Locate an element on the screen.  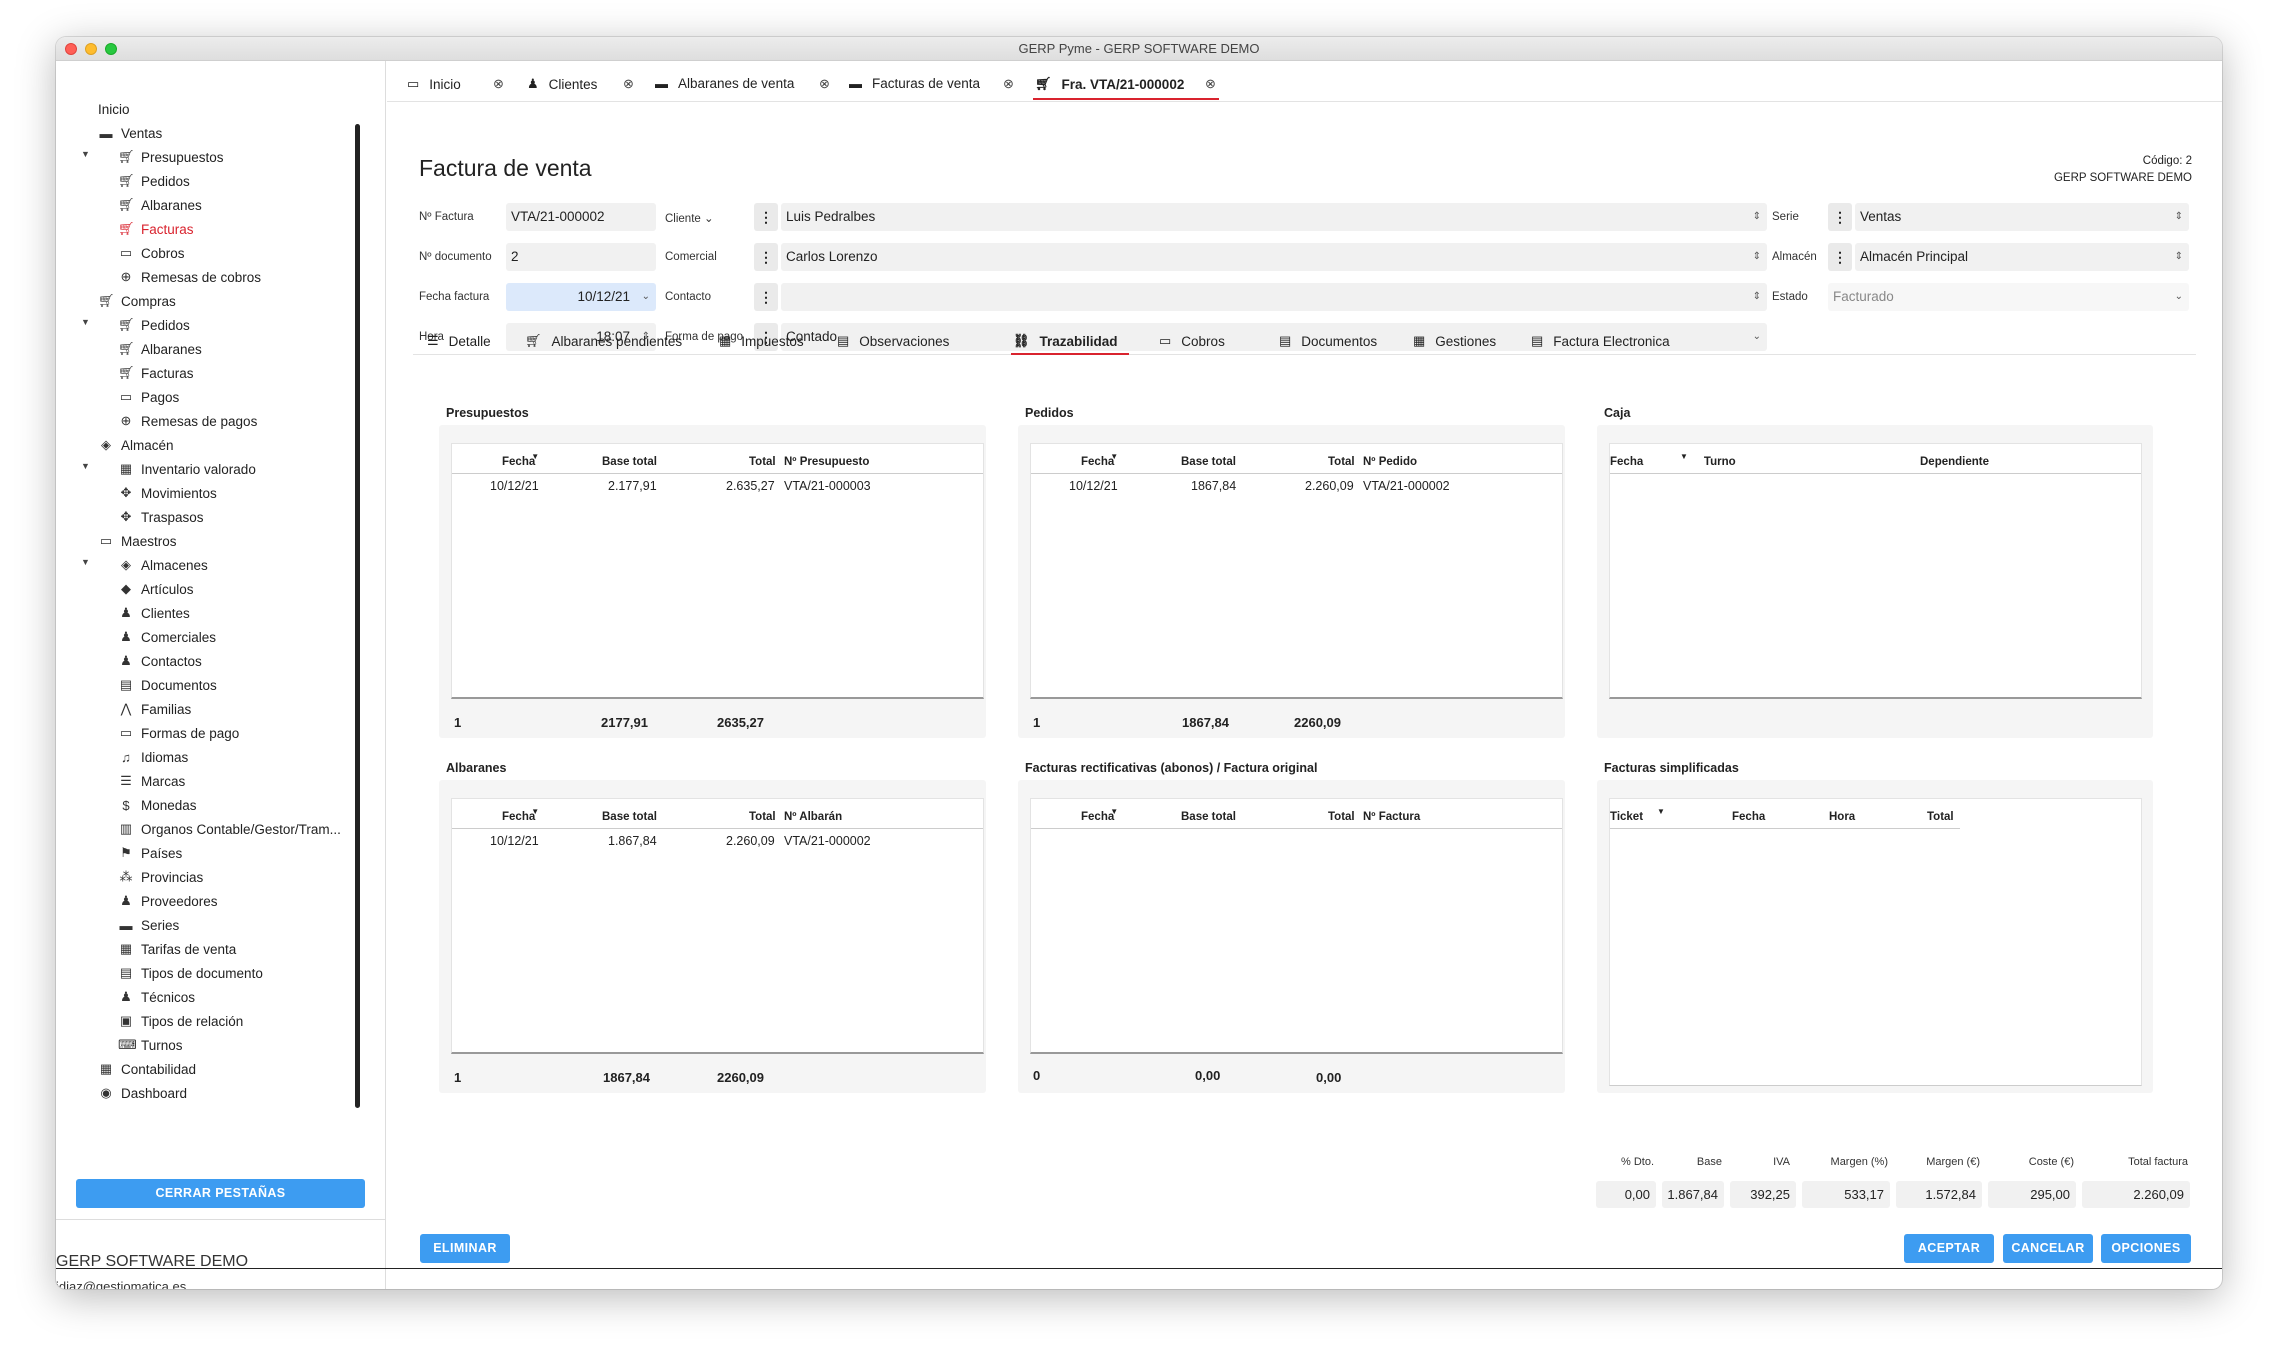
serie-field: Ventas ⇕ is located at coordinates (2022, 217).